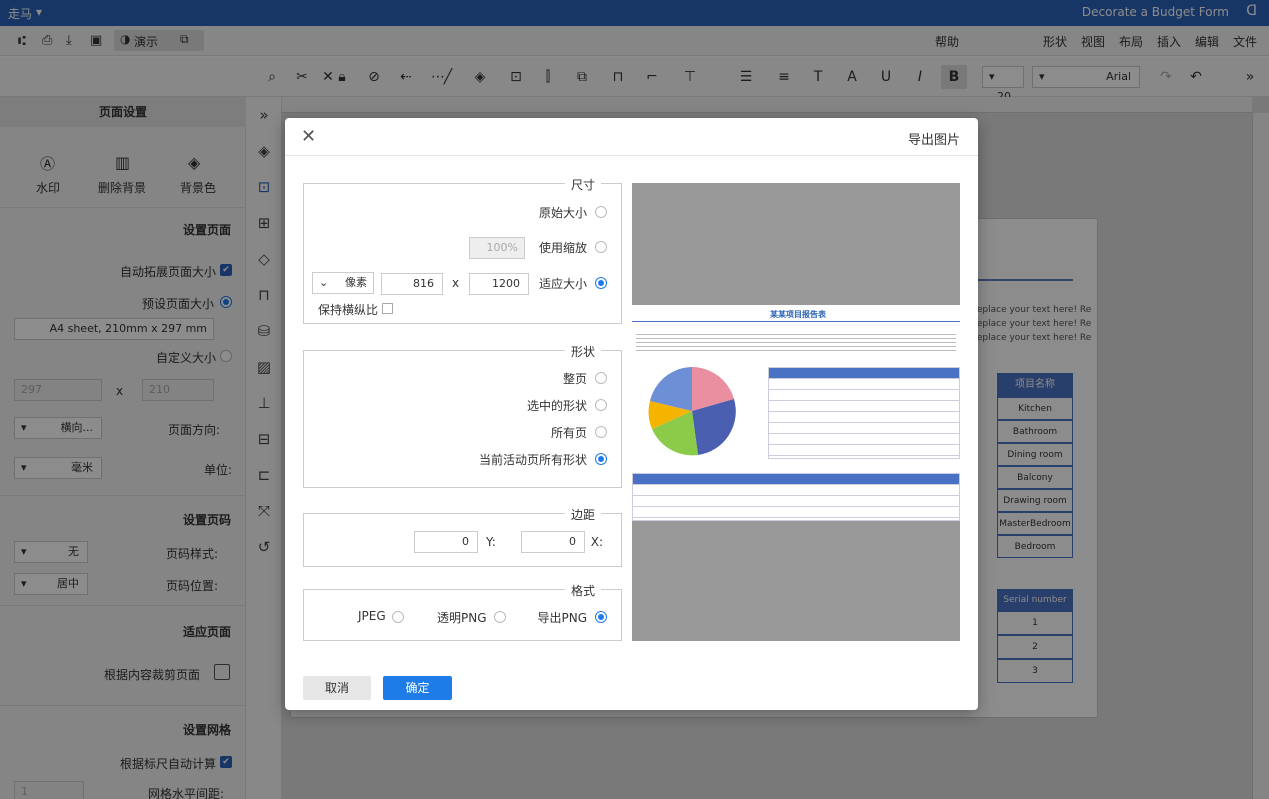 The width and height of the screenshot is (1269, 799). I want to click on times-label: x, so click(456, 283).